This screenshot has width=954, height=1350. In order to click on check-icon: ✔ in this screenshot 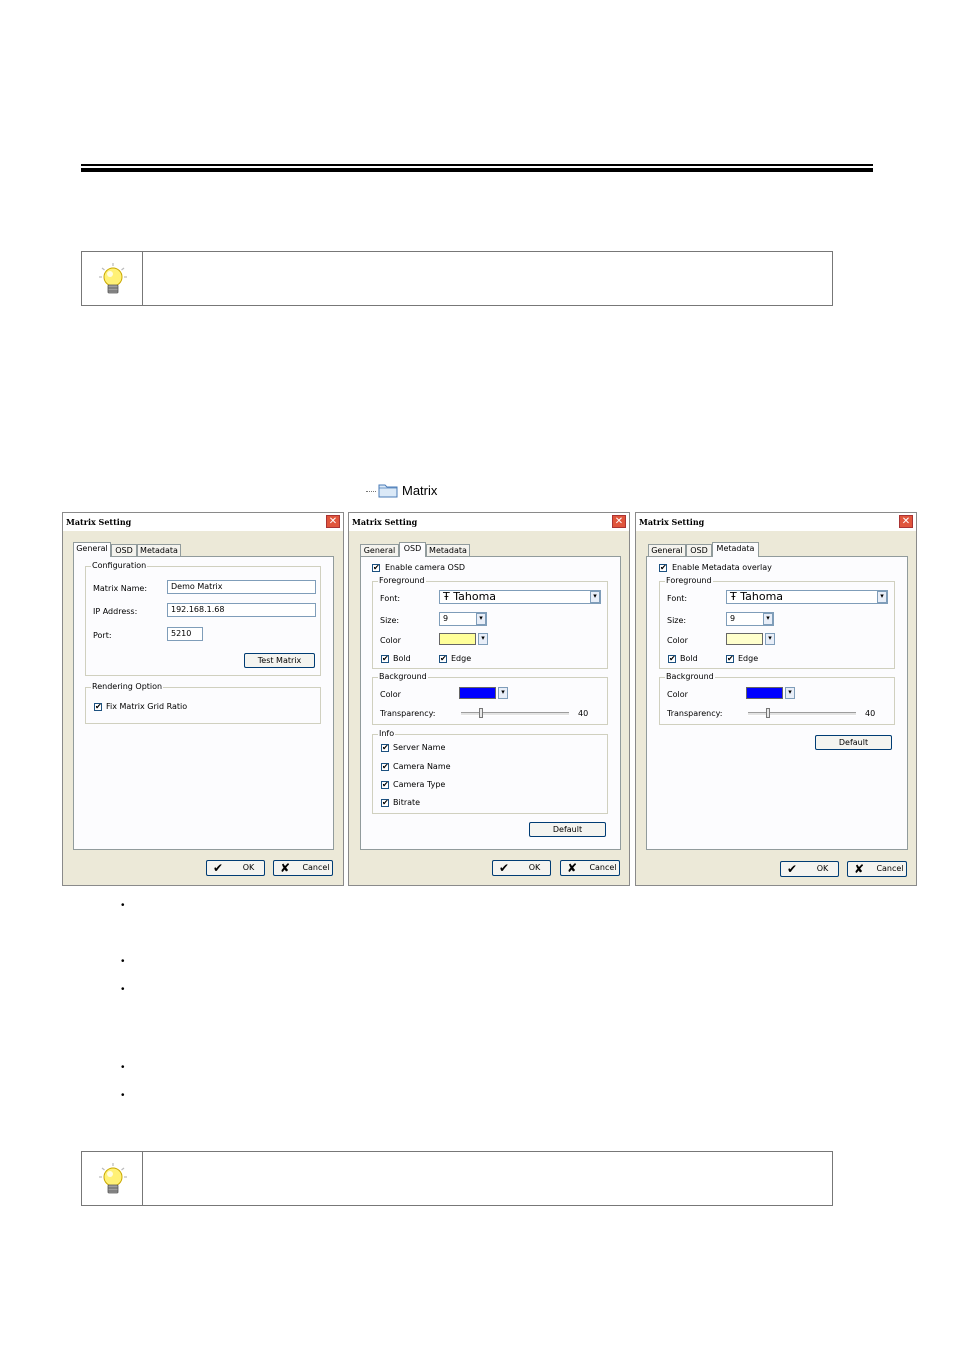, I will do `click(792, 869)`.